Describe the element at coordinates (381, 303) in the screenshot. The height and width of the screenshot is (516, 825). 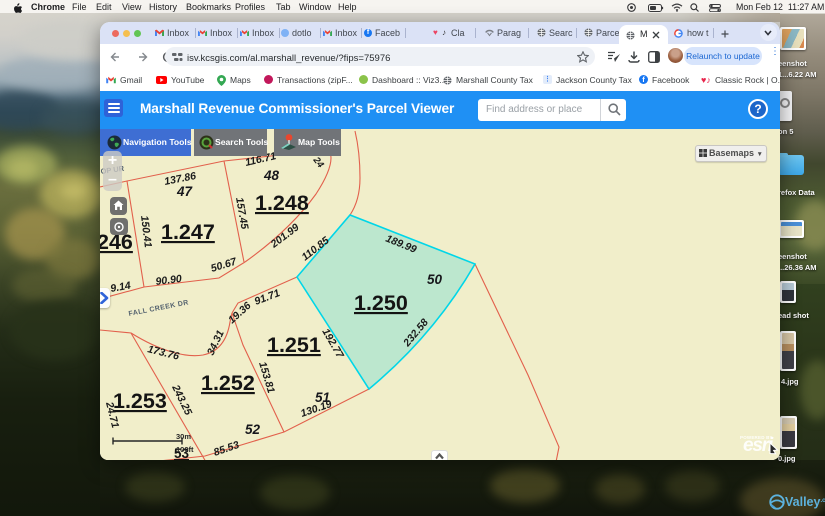
I see `svg-text: 1.250` at that location.